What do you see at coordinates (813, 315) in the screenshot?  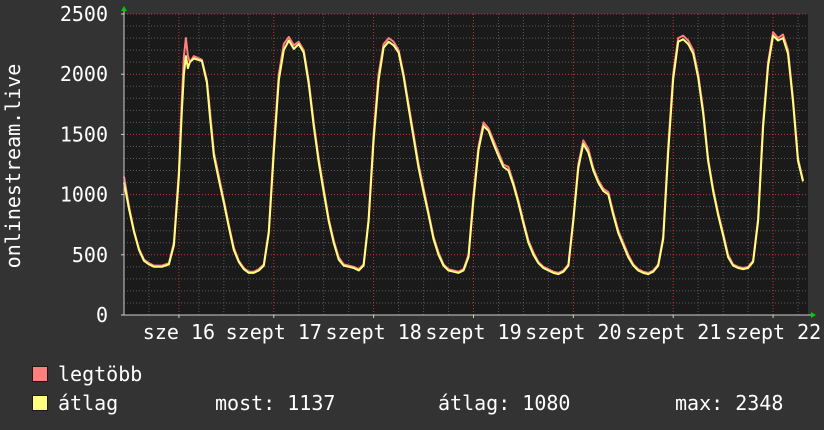 I see `x-axis-arrow-icon` at bounding box center [813, 315].